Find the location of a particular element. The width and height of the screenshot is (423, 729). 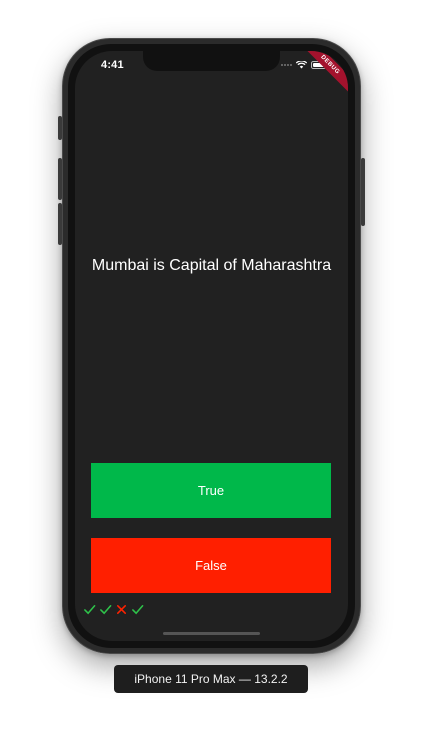

power-button is located at coordinates (363, 192).